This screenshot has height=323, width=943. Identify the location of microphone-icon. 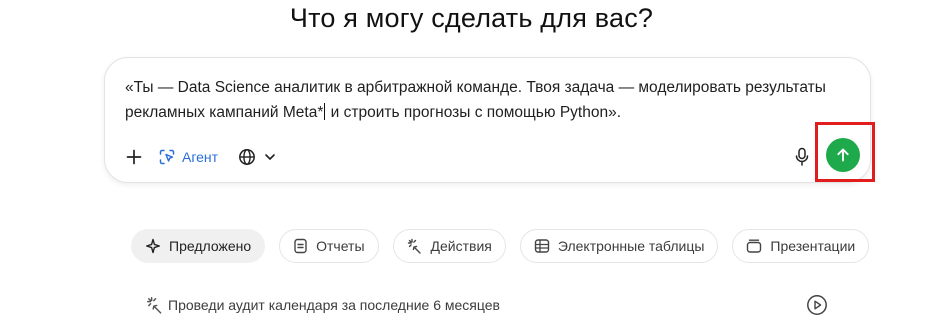
(802, 156).